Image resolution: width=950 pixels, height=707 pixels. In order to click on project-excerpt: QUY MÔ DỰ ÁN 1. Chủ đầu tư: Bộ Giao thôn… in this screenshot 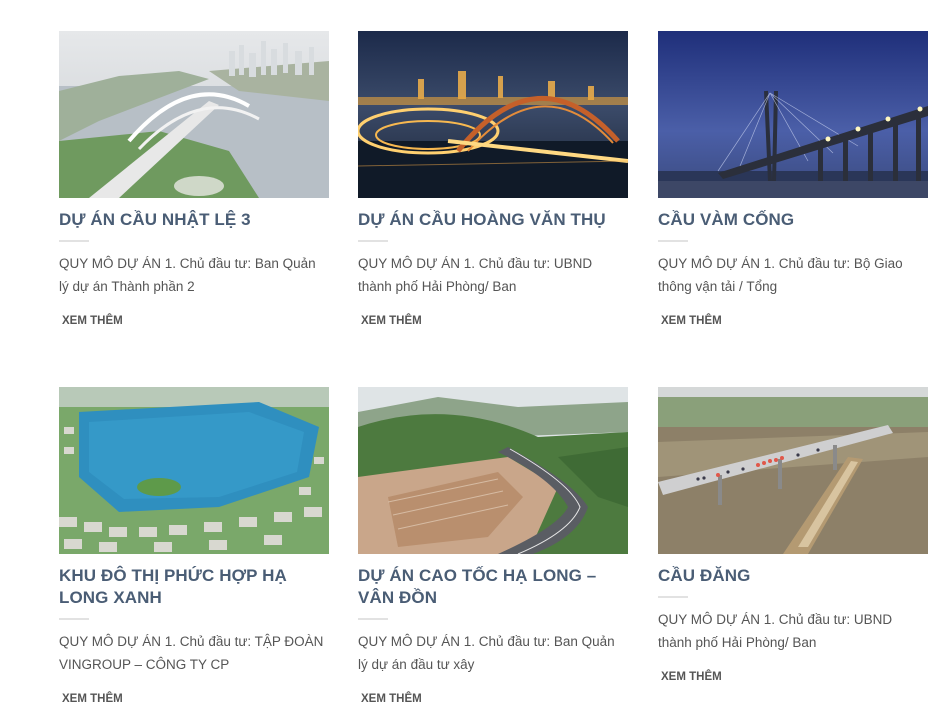, I will do `click(780, 275)`.